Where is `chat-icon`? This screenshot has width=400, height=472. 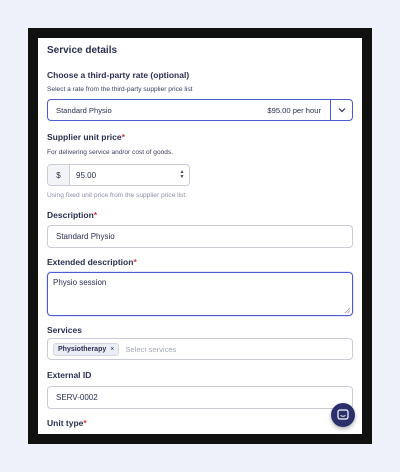
chat-icon is located at coordinates (343, 414).